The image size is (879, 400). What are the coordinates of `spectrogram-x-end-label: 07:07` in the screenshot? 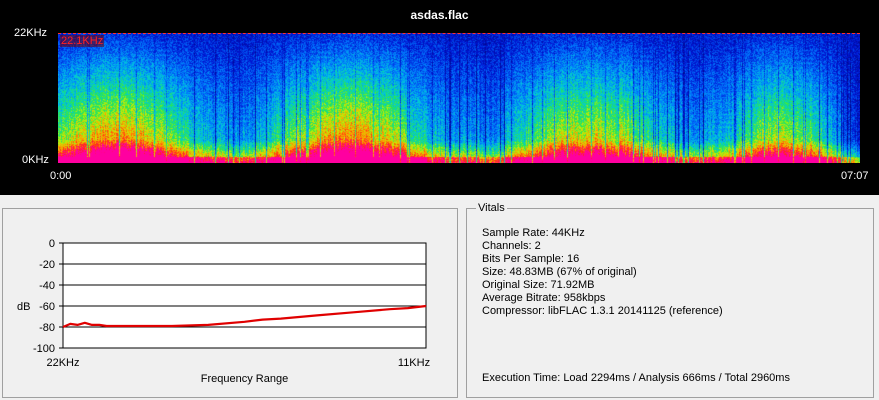 It's located at (855, 176).